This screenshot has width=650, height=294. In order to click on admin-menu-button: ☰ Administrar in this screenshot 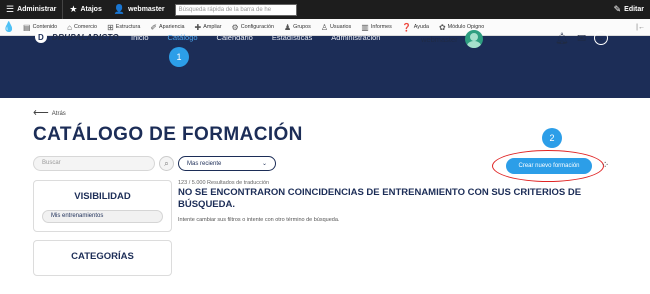, I will do `click(32, 9)`.